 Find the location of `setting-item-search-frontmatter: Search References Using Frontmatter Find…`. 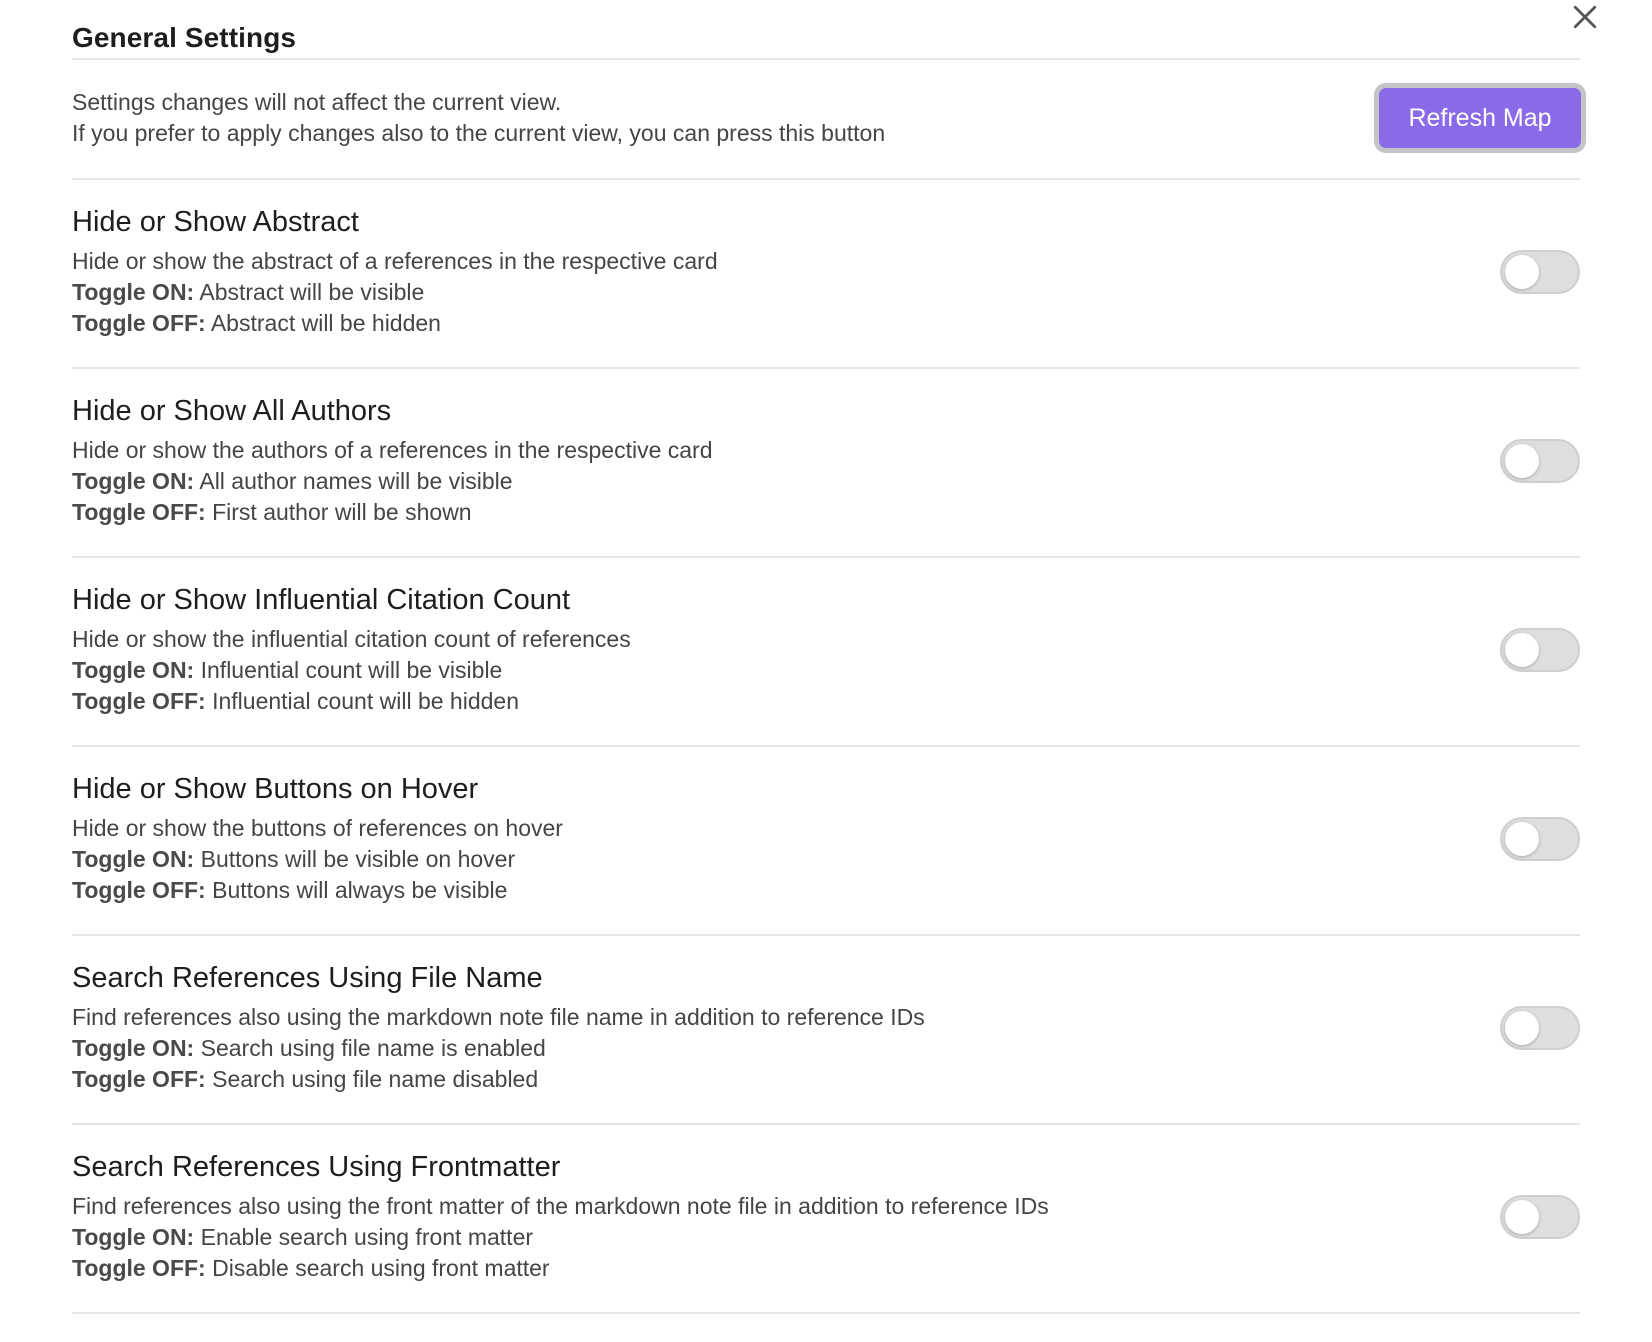

setting-item-search-frontmatter: Search References Using Frontmatter Find… is located at coordinates (826, 1218).